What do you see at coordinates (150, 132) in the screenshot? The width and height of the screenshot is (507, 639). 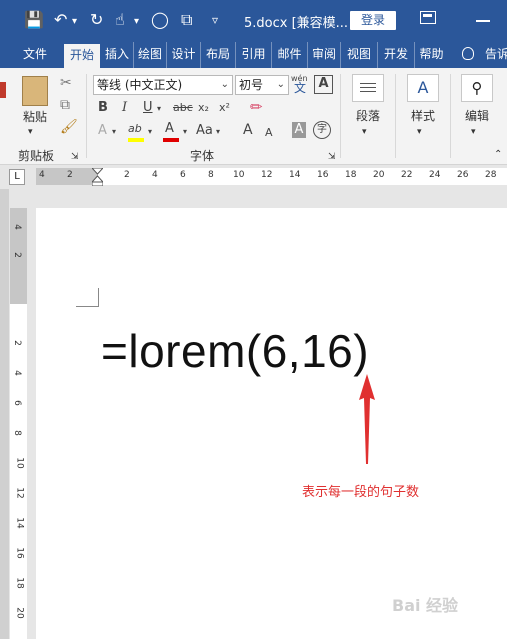 I see `highlight-dropdown-icon: ▾` at bounding box center [150, 132].